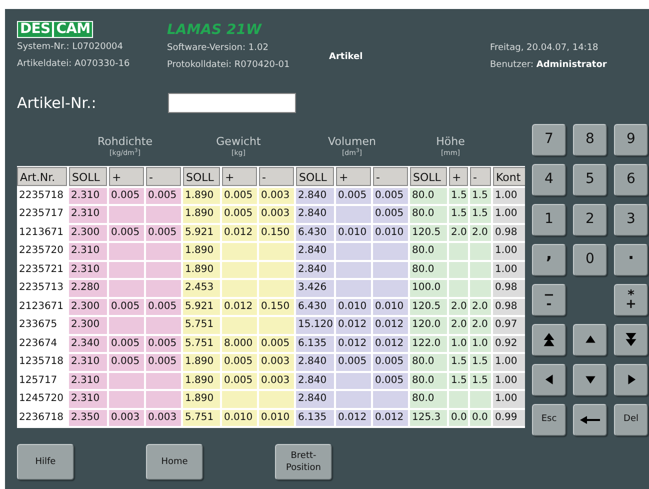 This screenshot has height=489, width=649. I want to click on keypad-key: 0, so click(590, 260).